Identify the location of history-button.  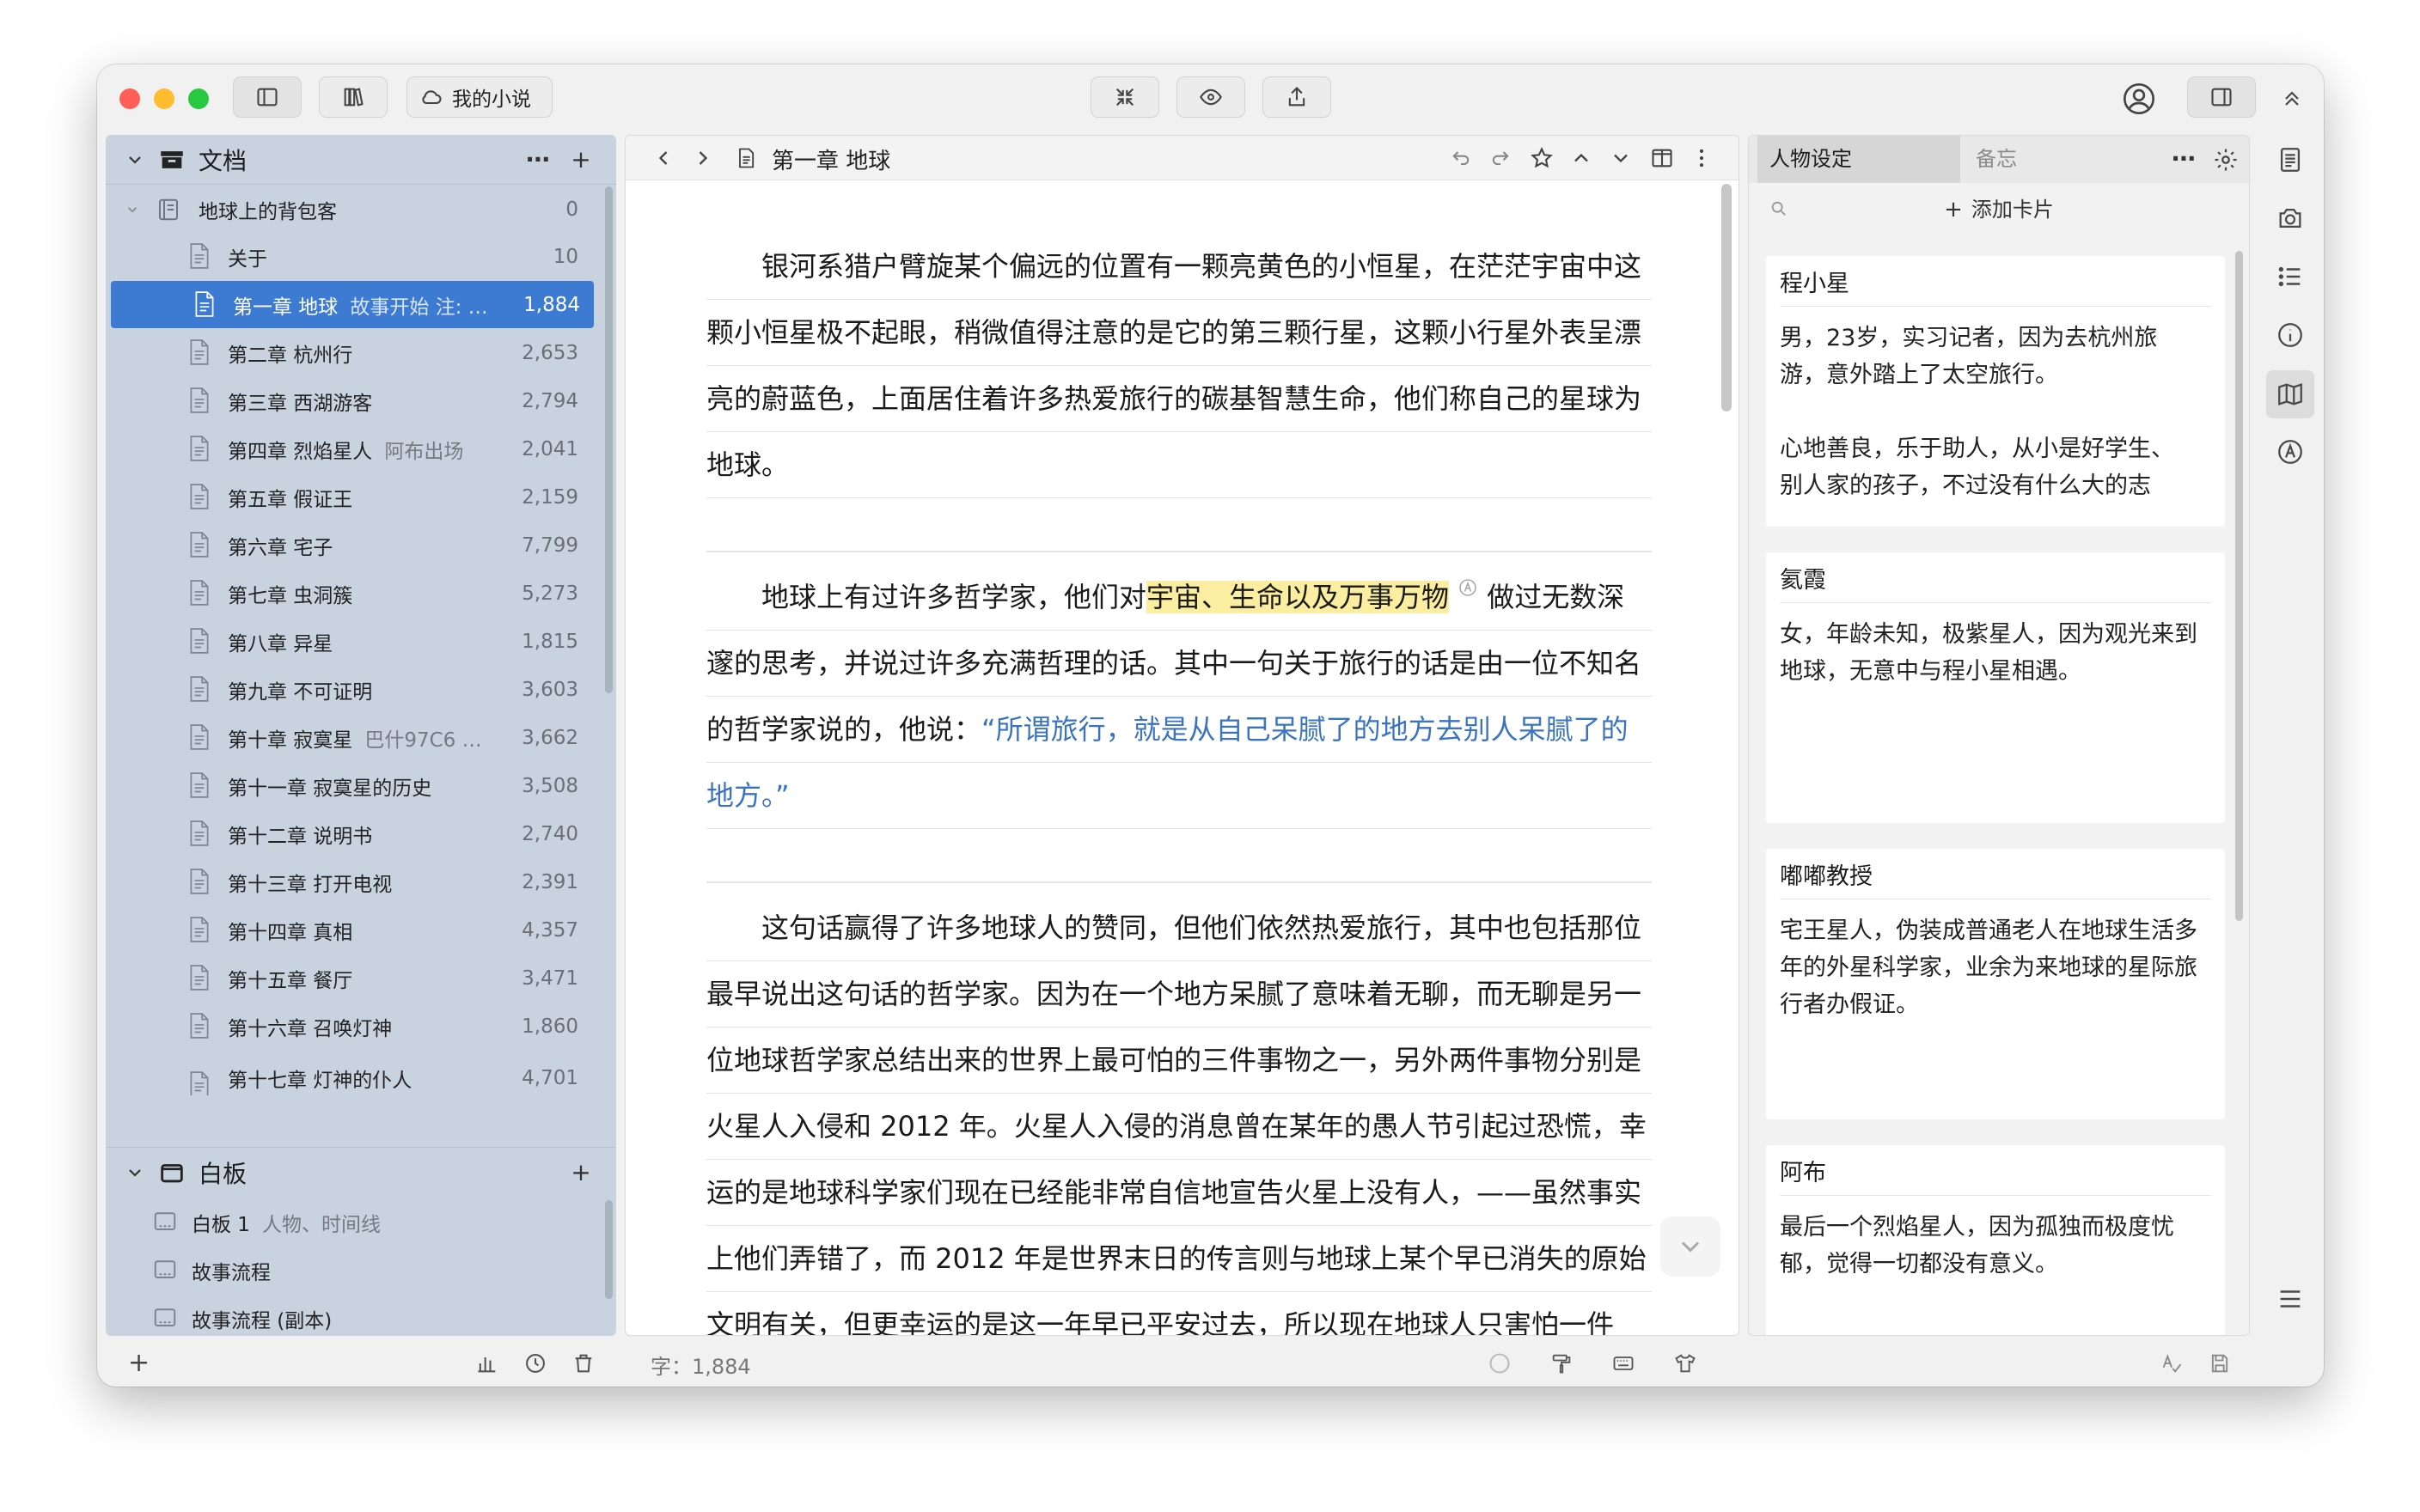
(535, 1363).